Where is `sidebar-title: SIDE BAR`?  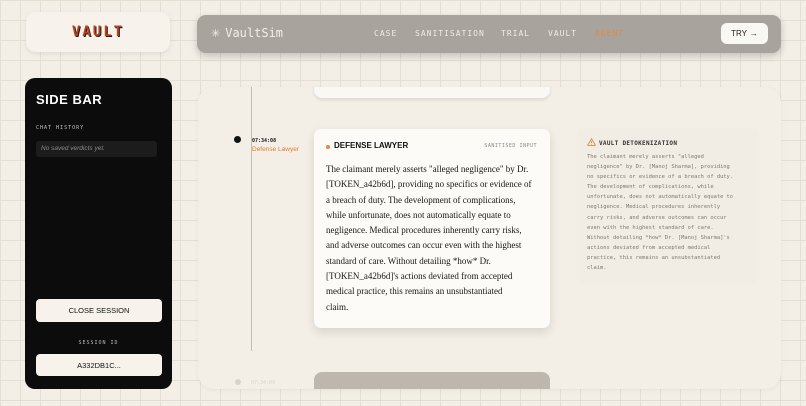 sidebar-title: SIDE BAR is located at coordinates (69, 99).